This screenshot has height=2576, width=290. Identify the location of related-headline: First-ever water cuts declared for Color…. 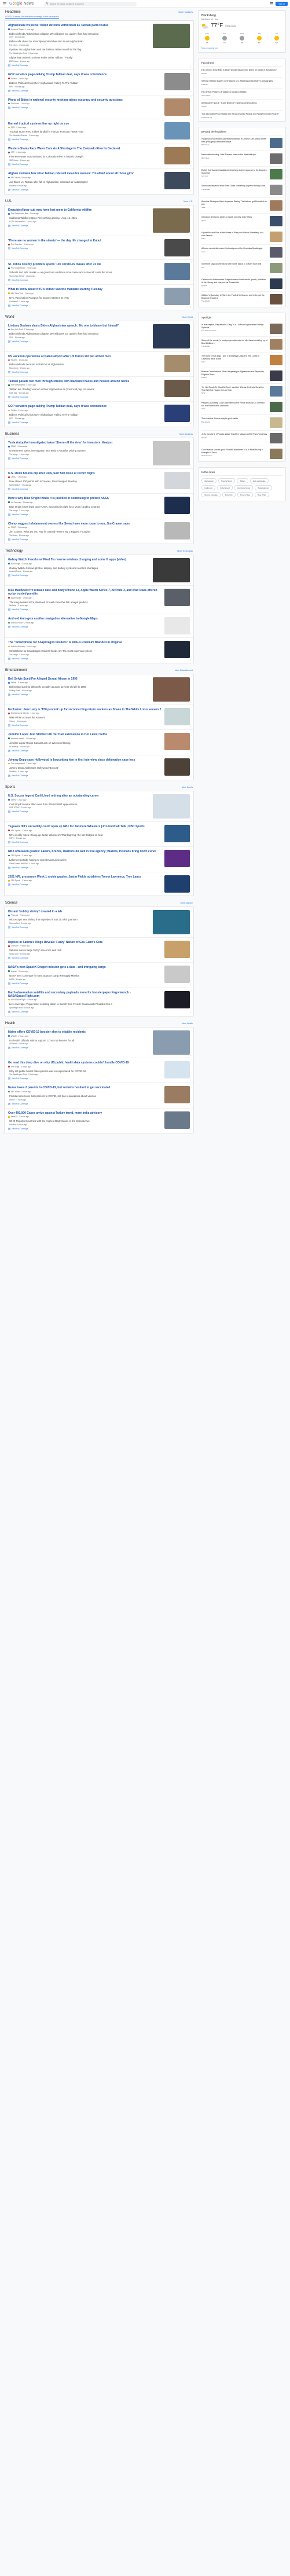
(85, 156).